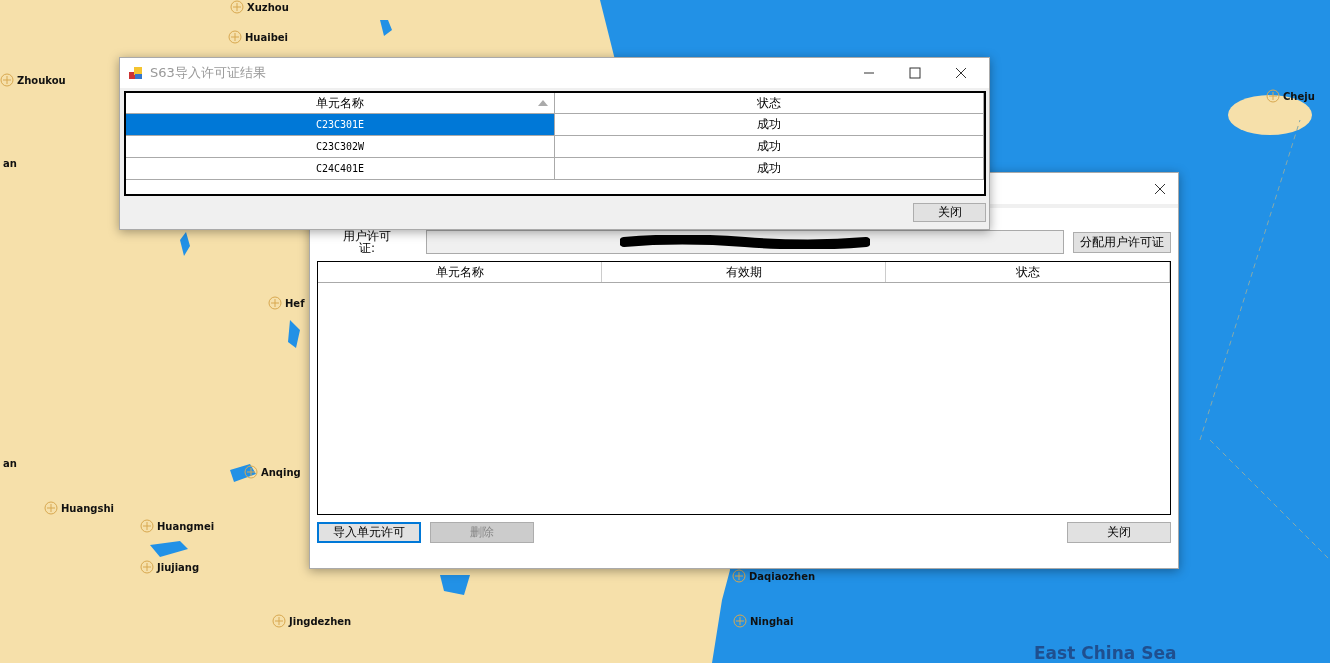 The width and height of the screenshot is (1330, 663). I want to click on place-label: Huaibei, so click(267, 37).